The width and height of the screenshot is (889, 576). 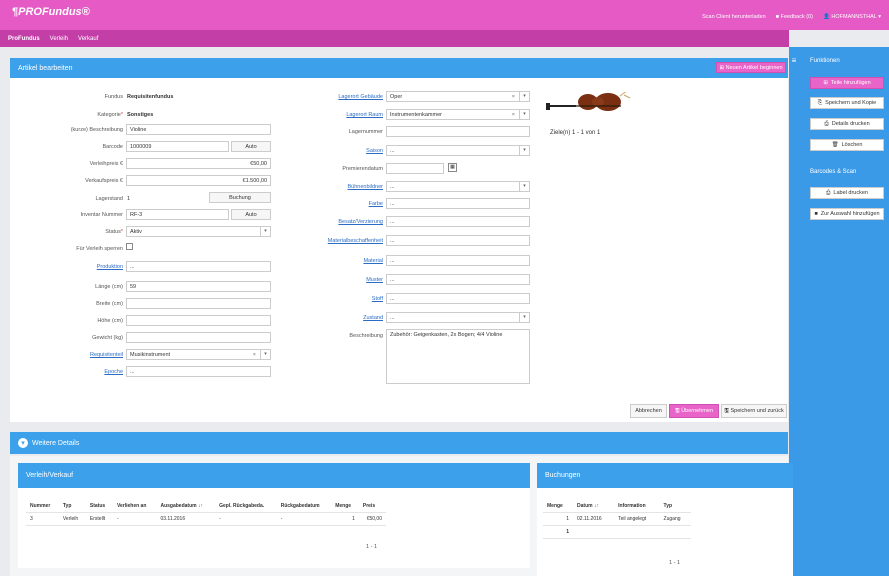 I want to click on inventar-label: Inventar Nummer, so click(x=102, y=215).